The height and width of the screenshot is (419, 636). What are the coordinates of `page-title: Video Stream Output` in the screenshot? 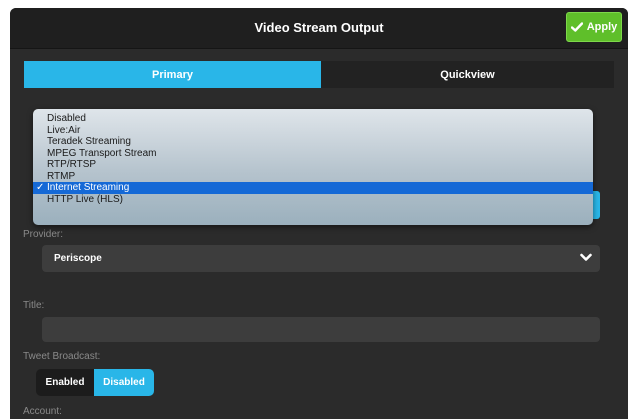 It's located at (319, 27).